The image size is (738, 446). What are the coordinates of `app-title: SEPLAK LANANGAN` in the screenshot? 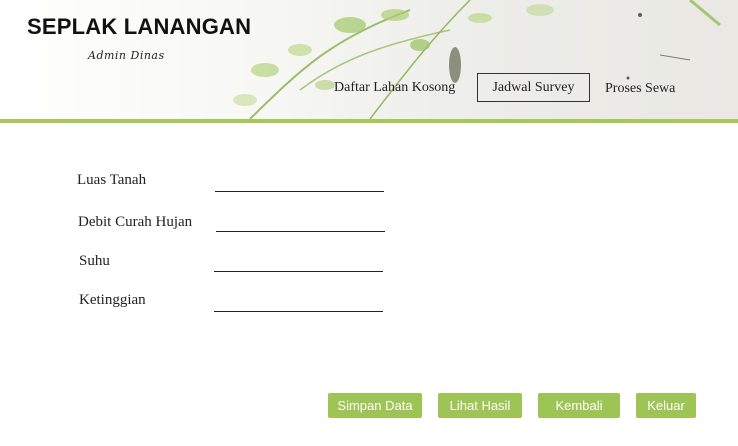 It's located at (139, 26).